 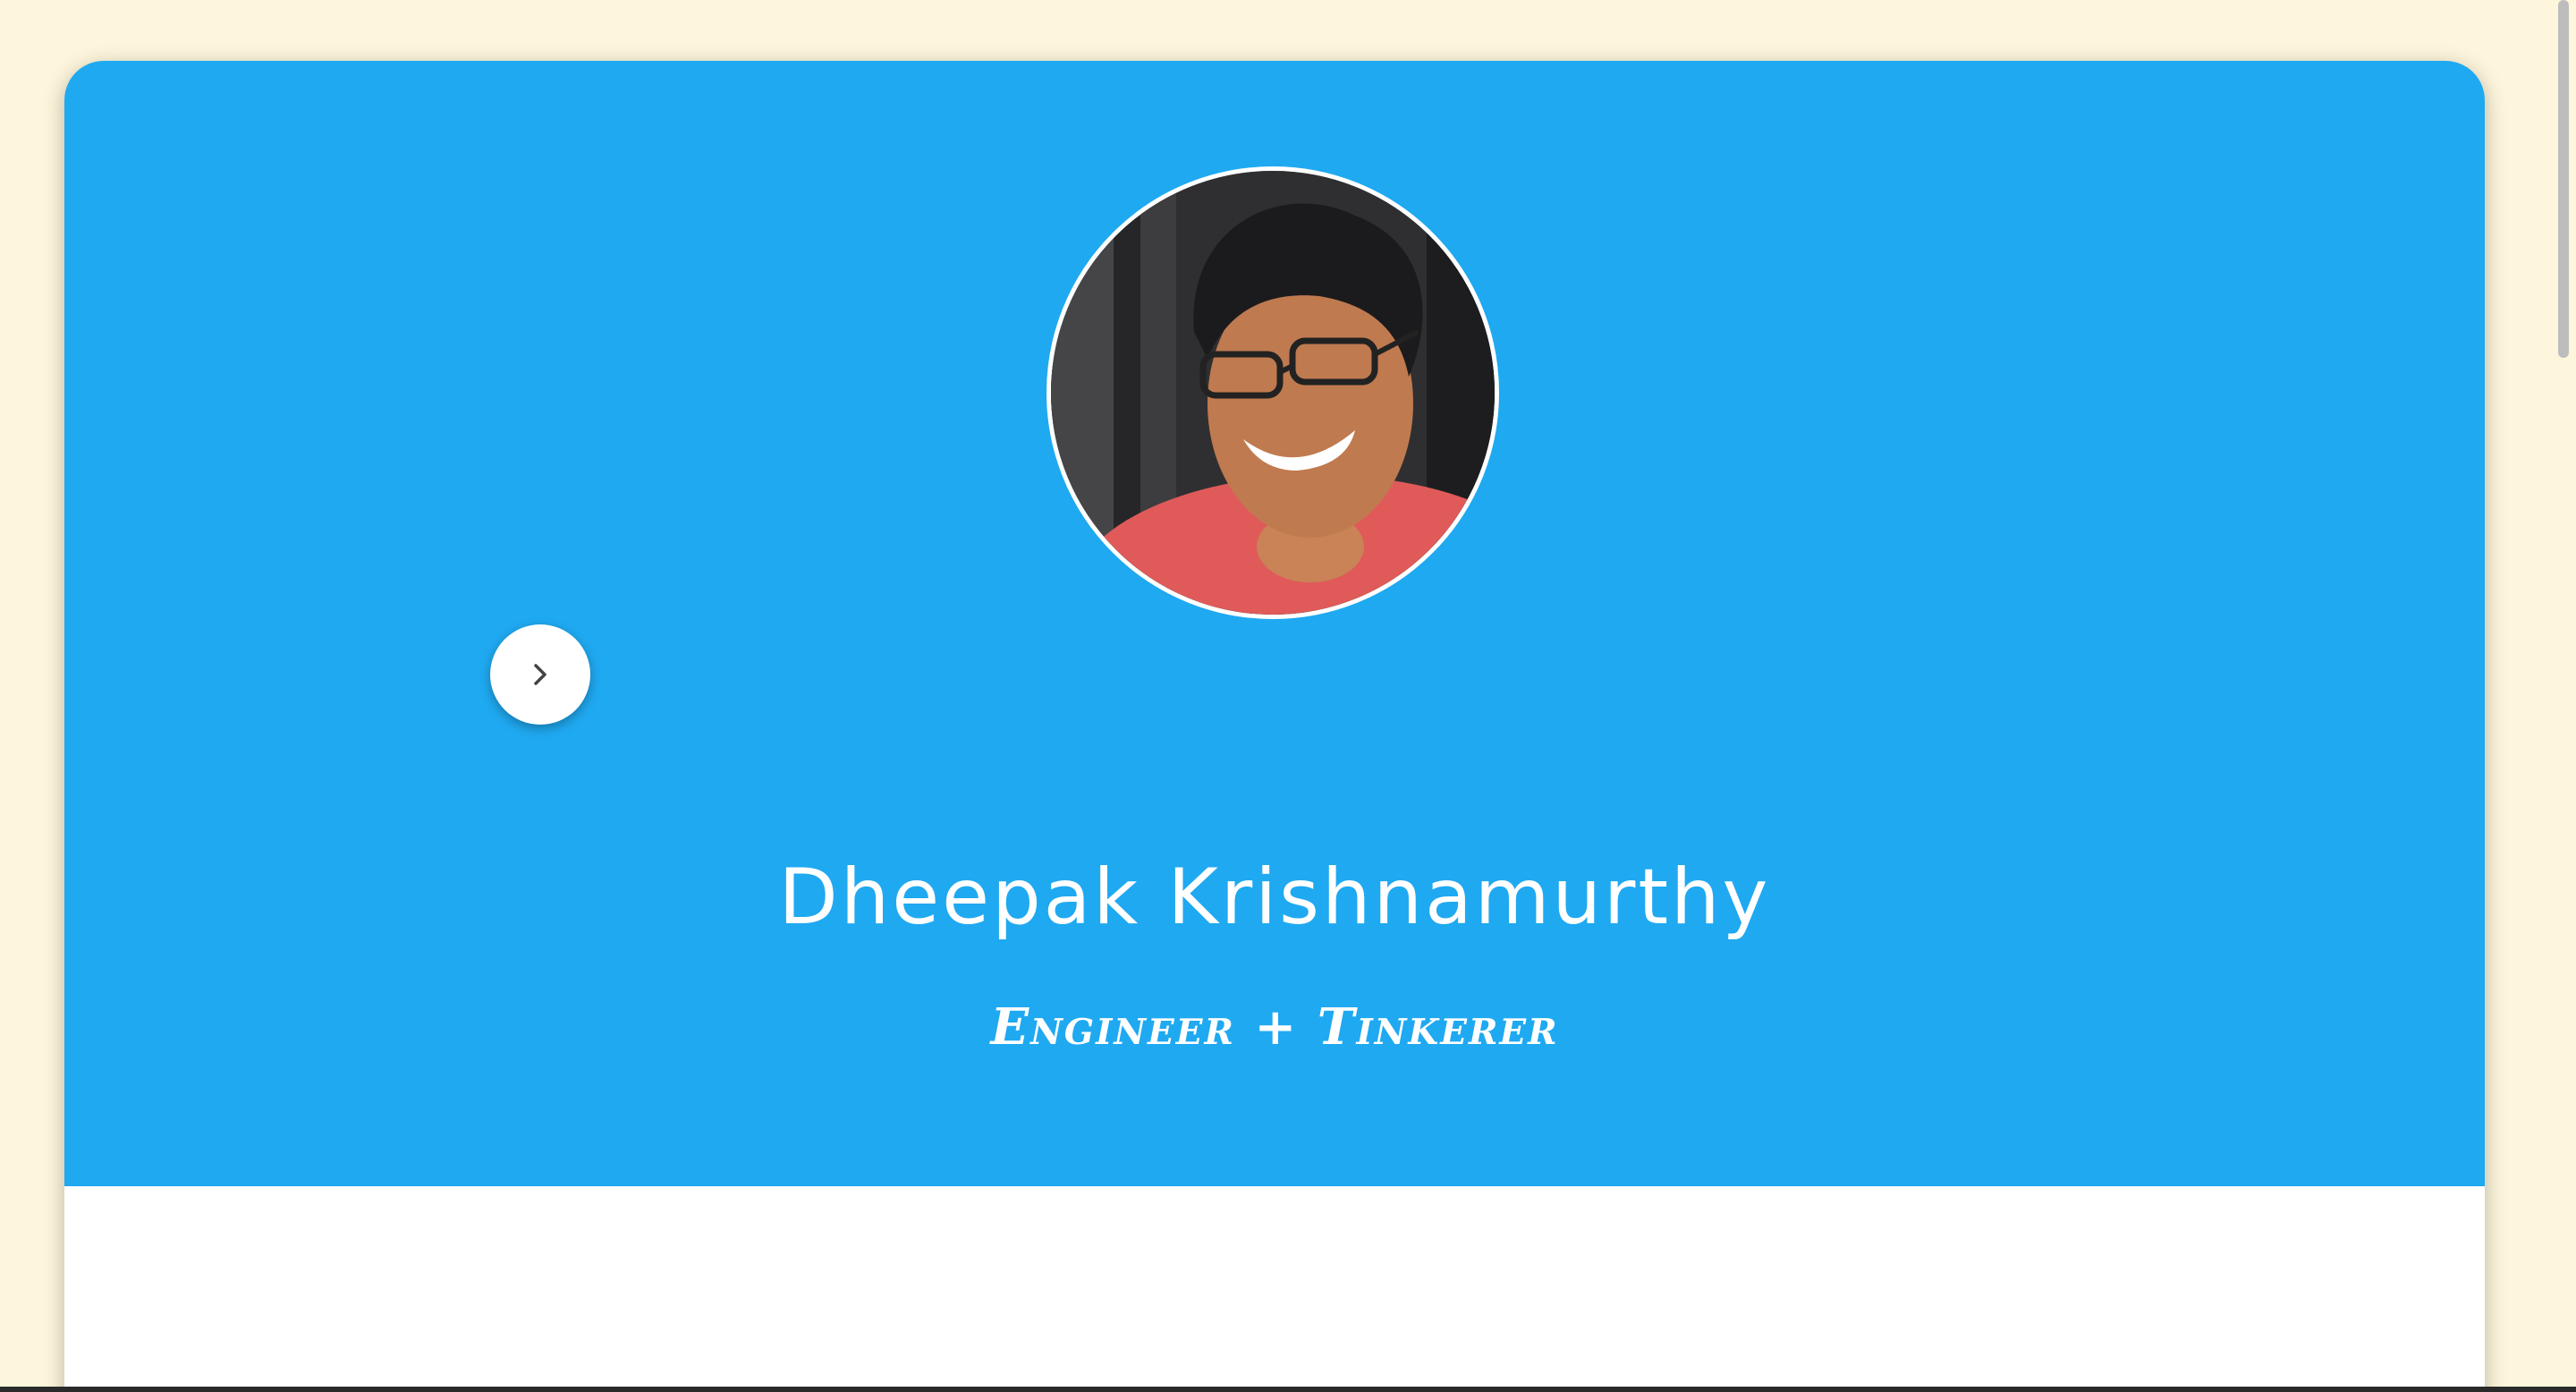 I want to click on profile-tagline: Engineer + Tinkerer, so click(x=1274, y=1027).